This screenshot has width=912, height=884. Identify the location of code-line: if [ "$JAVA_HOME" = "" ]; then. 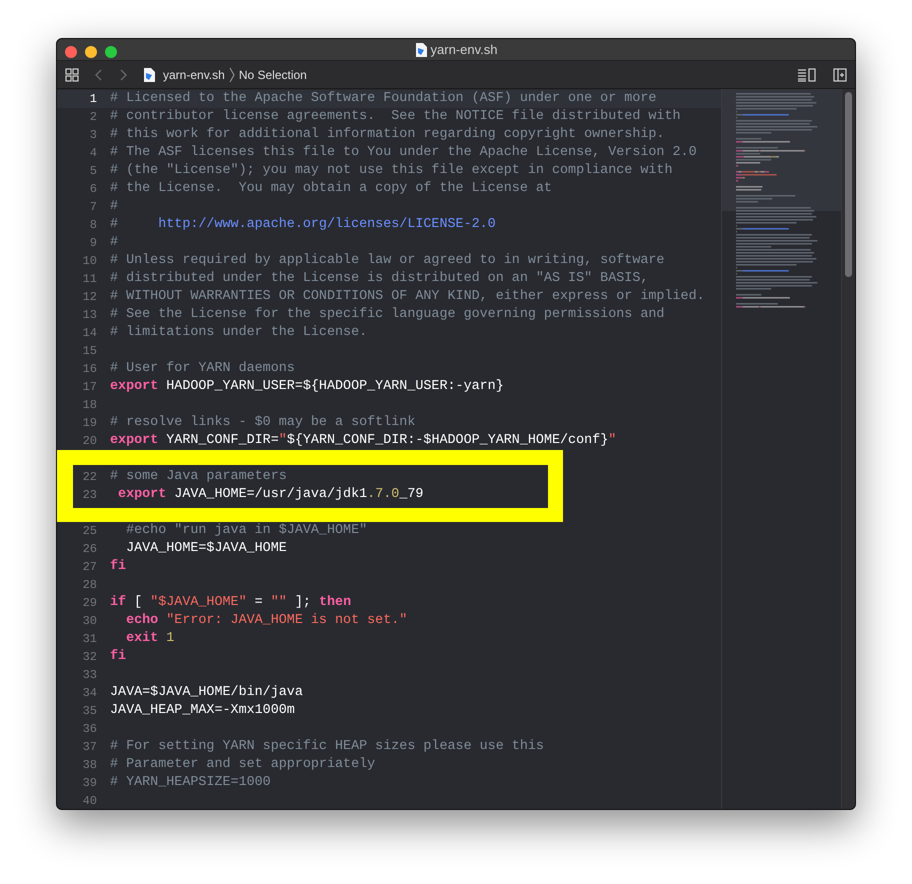
(231, 603).